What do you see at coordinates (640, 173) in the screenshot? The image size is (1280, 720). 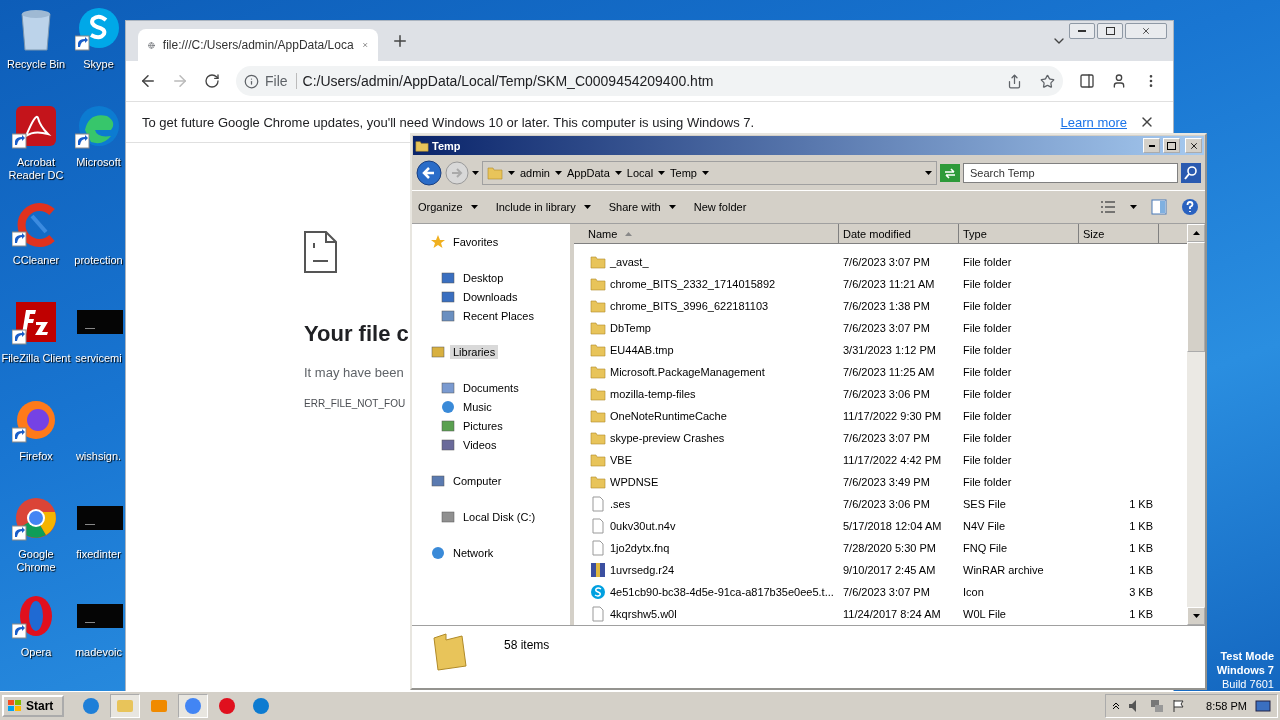 I see `breadcrumb-item: Local` at bounding box center [640, 173].